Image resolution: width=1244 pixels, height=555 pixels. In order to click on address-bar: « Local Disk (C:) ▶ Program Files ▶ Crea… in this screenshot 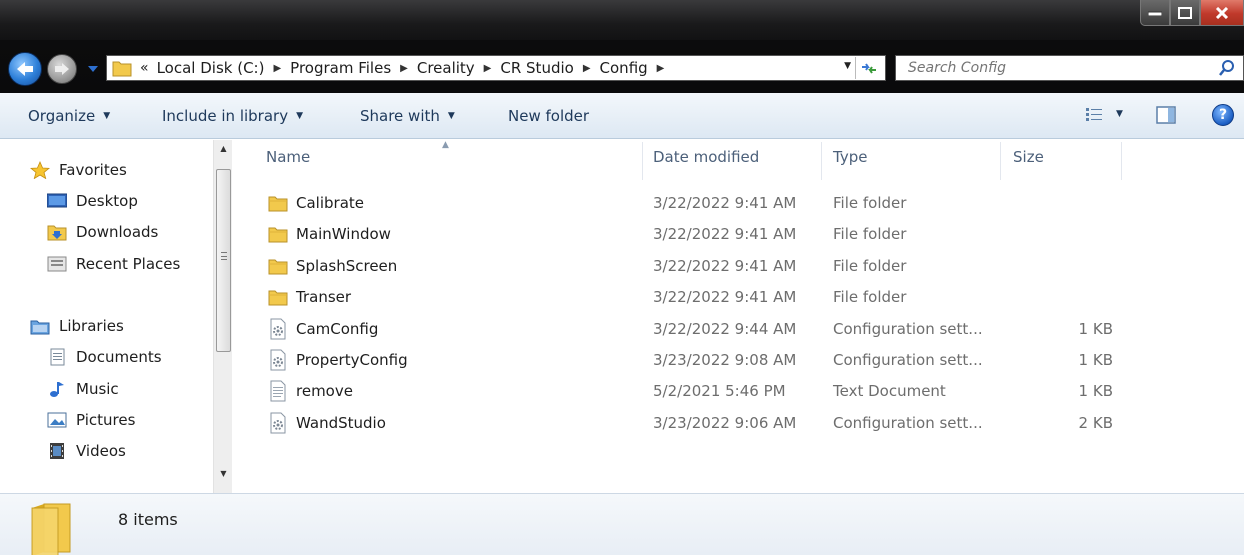, I will do `click(496, 68)`.